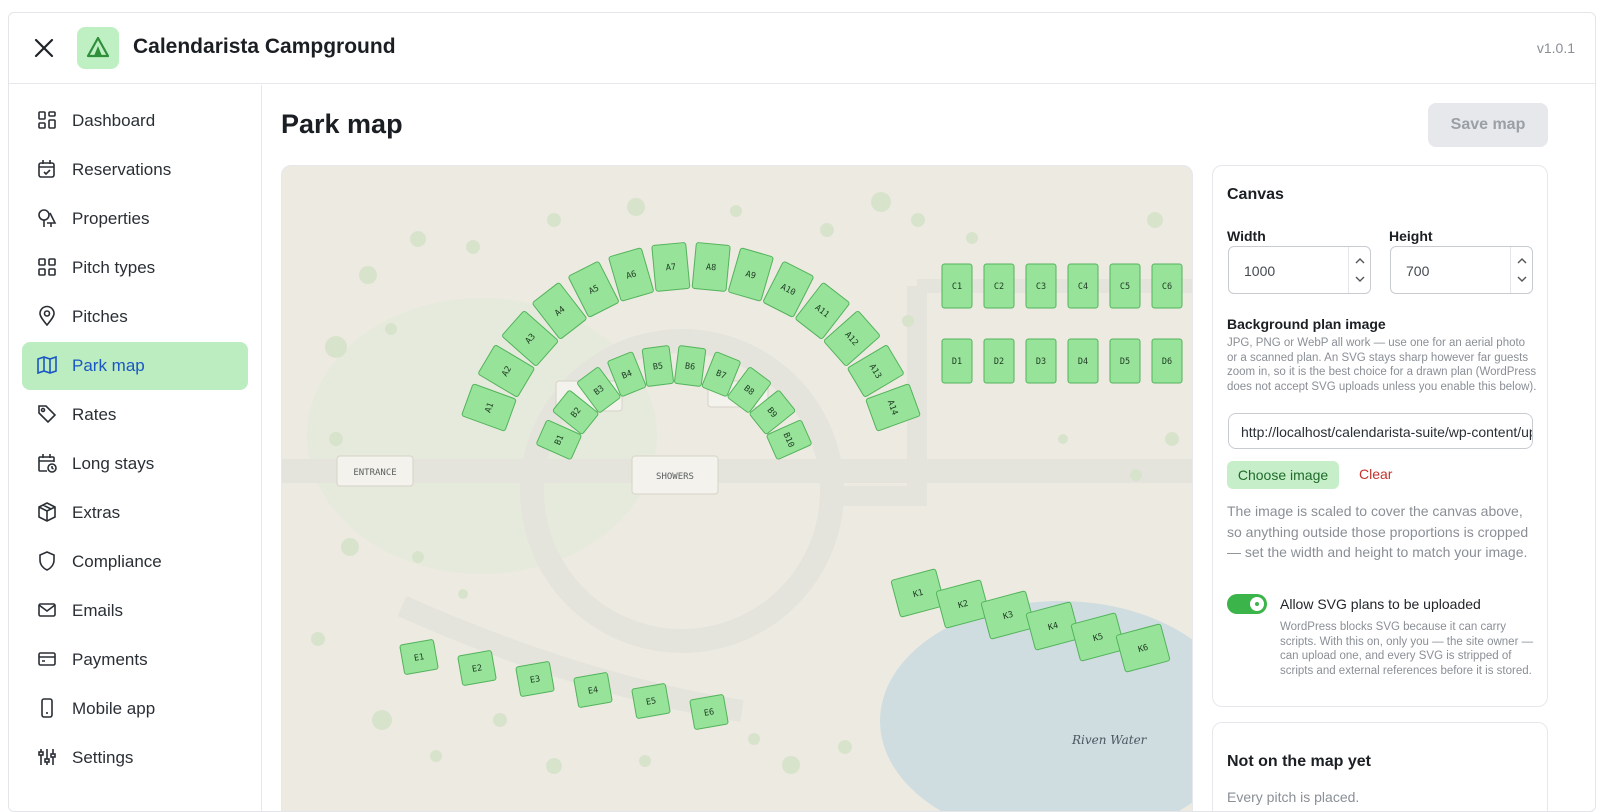 This screenshot has height=812, width=1600. Describe the element at coordinates (135, 758) in the screenshot. I see `sidebar-item-settings: Settings` at that location.